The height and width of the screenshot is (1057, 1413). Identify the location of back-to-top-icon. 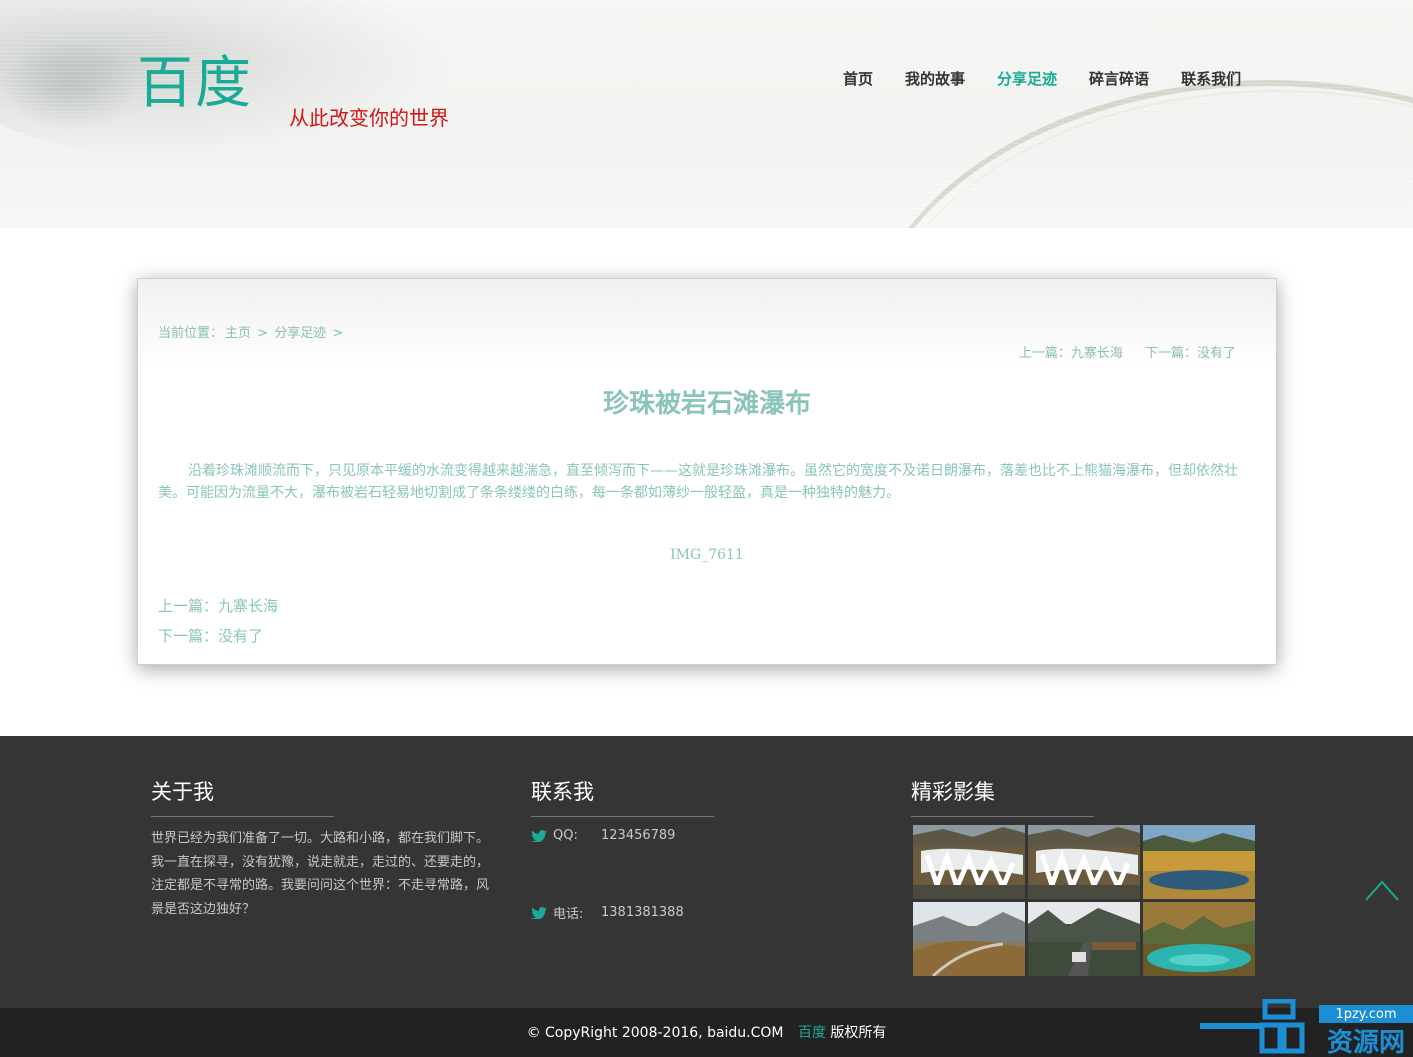
(1382, 890).